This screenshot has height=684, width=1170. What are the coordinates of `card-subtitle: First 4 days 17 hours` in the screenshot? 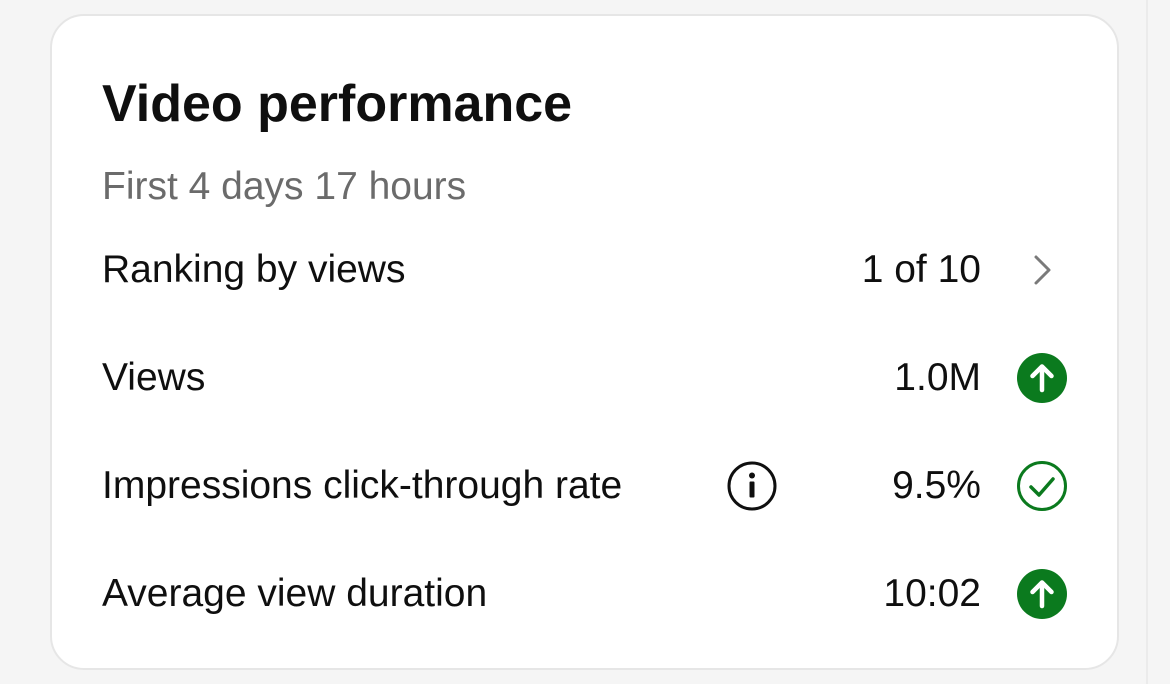 It's located at (284, 186).